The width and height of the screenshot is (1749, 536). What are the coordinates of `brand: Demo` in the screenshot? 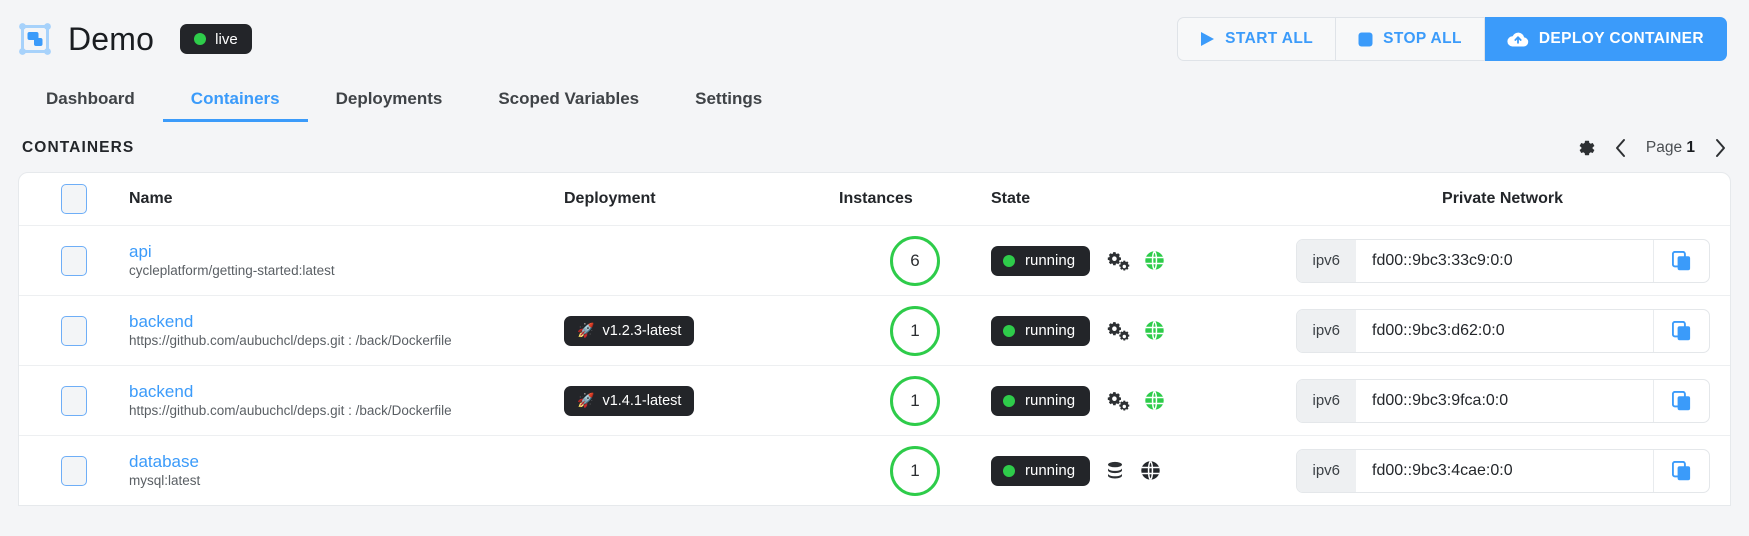 It's located at (86, 39).